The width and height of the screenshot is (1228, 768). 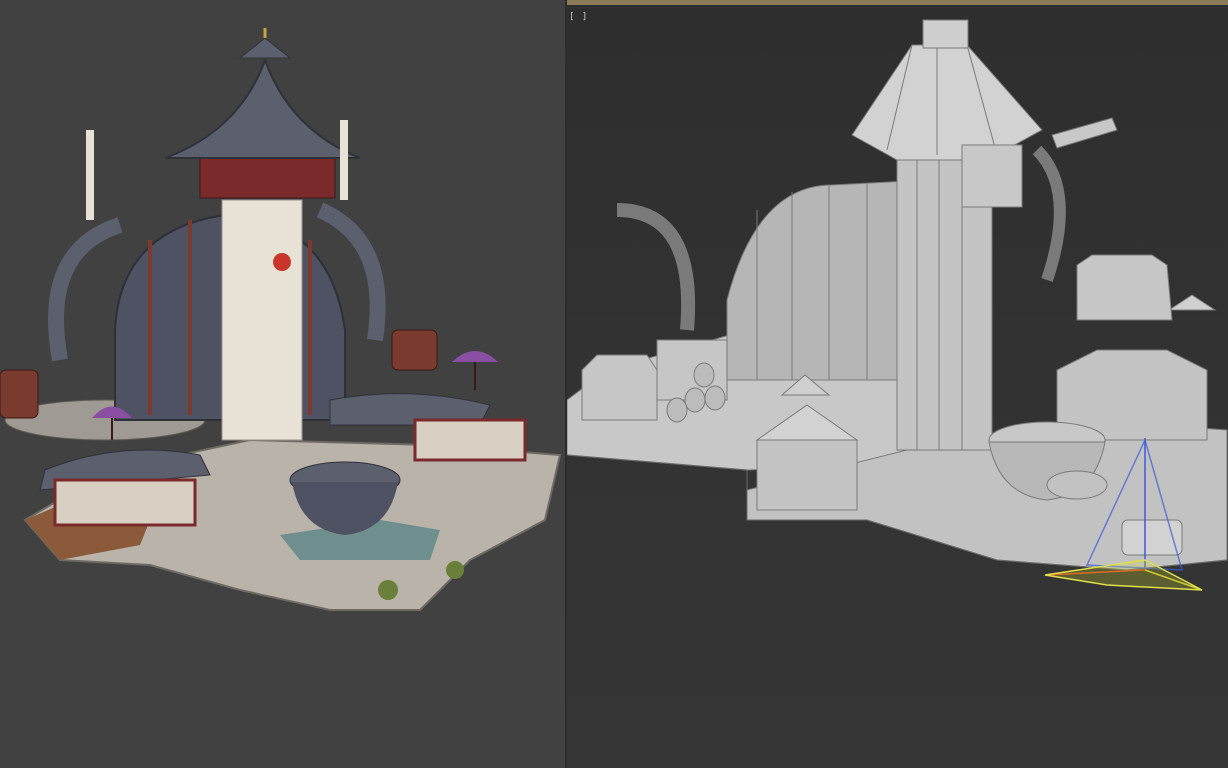 What do you see at coordinates (992, 176) in the screenshot?
I see `wire-box-block` at bounding box center [992, 176].